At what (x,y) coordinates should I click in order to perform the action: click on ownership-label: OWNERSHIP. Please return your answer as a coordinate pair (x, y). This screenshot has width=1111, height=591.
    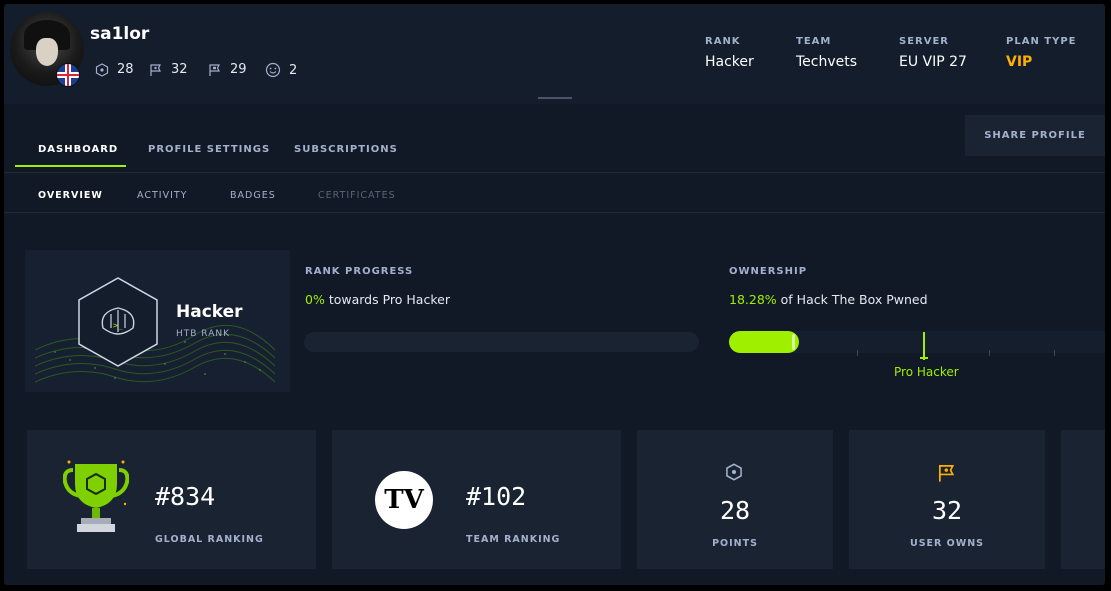
    Looking at the image, I should click on (768, 271).